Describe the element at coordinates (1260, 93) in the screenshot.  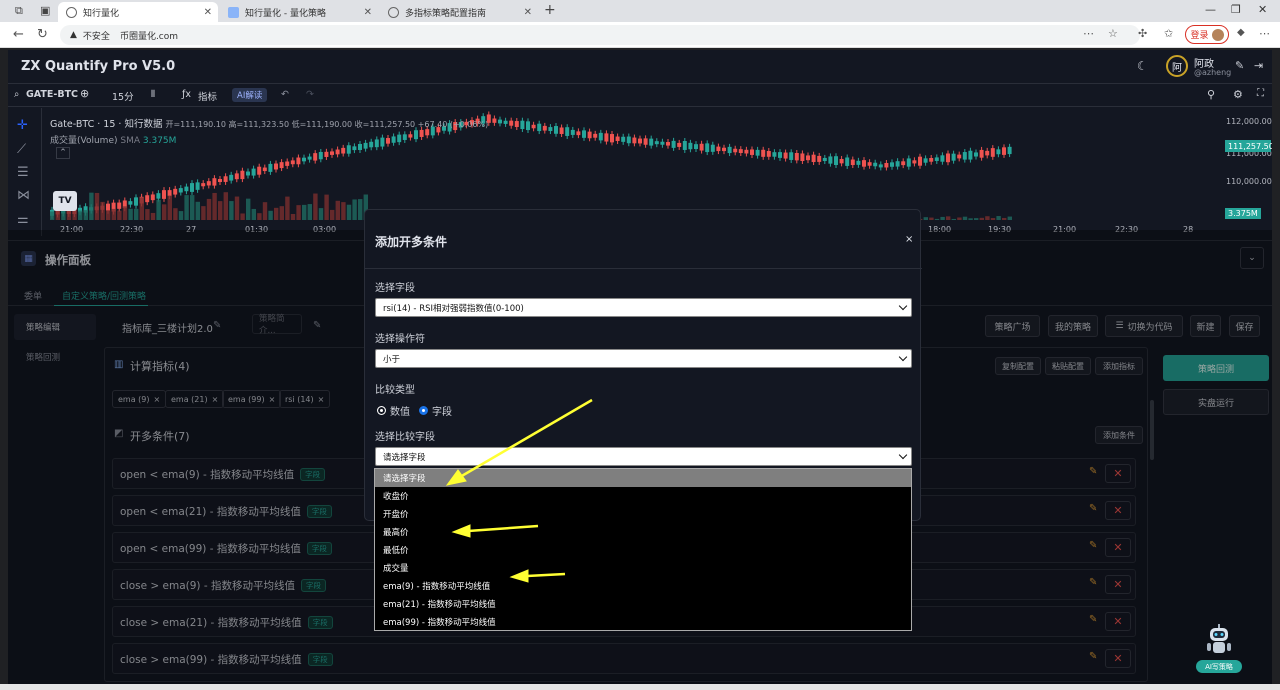
I see `fullscreen-icon: ⛶` at that location.